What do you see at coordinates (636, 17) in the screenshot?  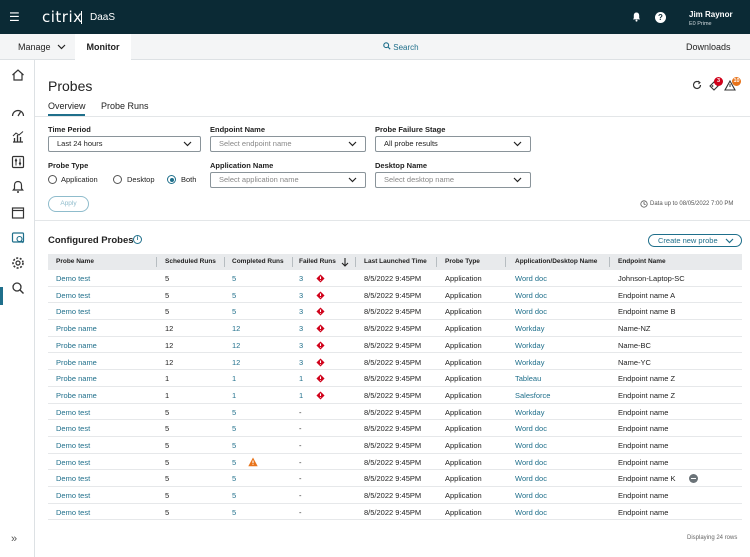 I see `bell-icon` at bounding box center [636, 17].